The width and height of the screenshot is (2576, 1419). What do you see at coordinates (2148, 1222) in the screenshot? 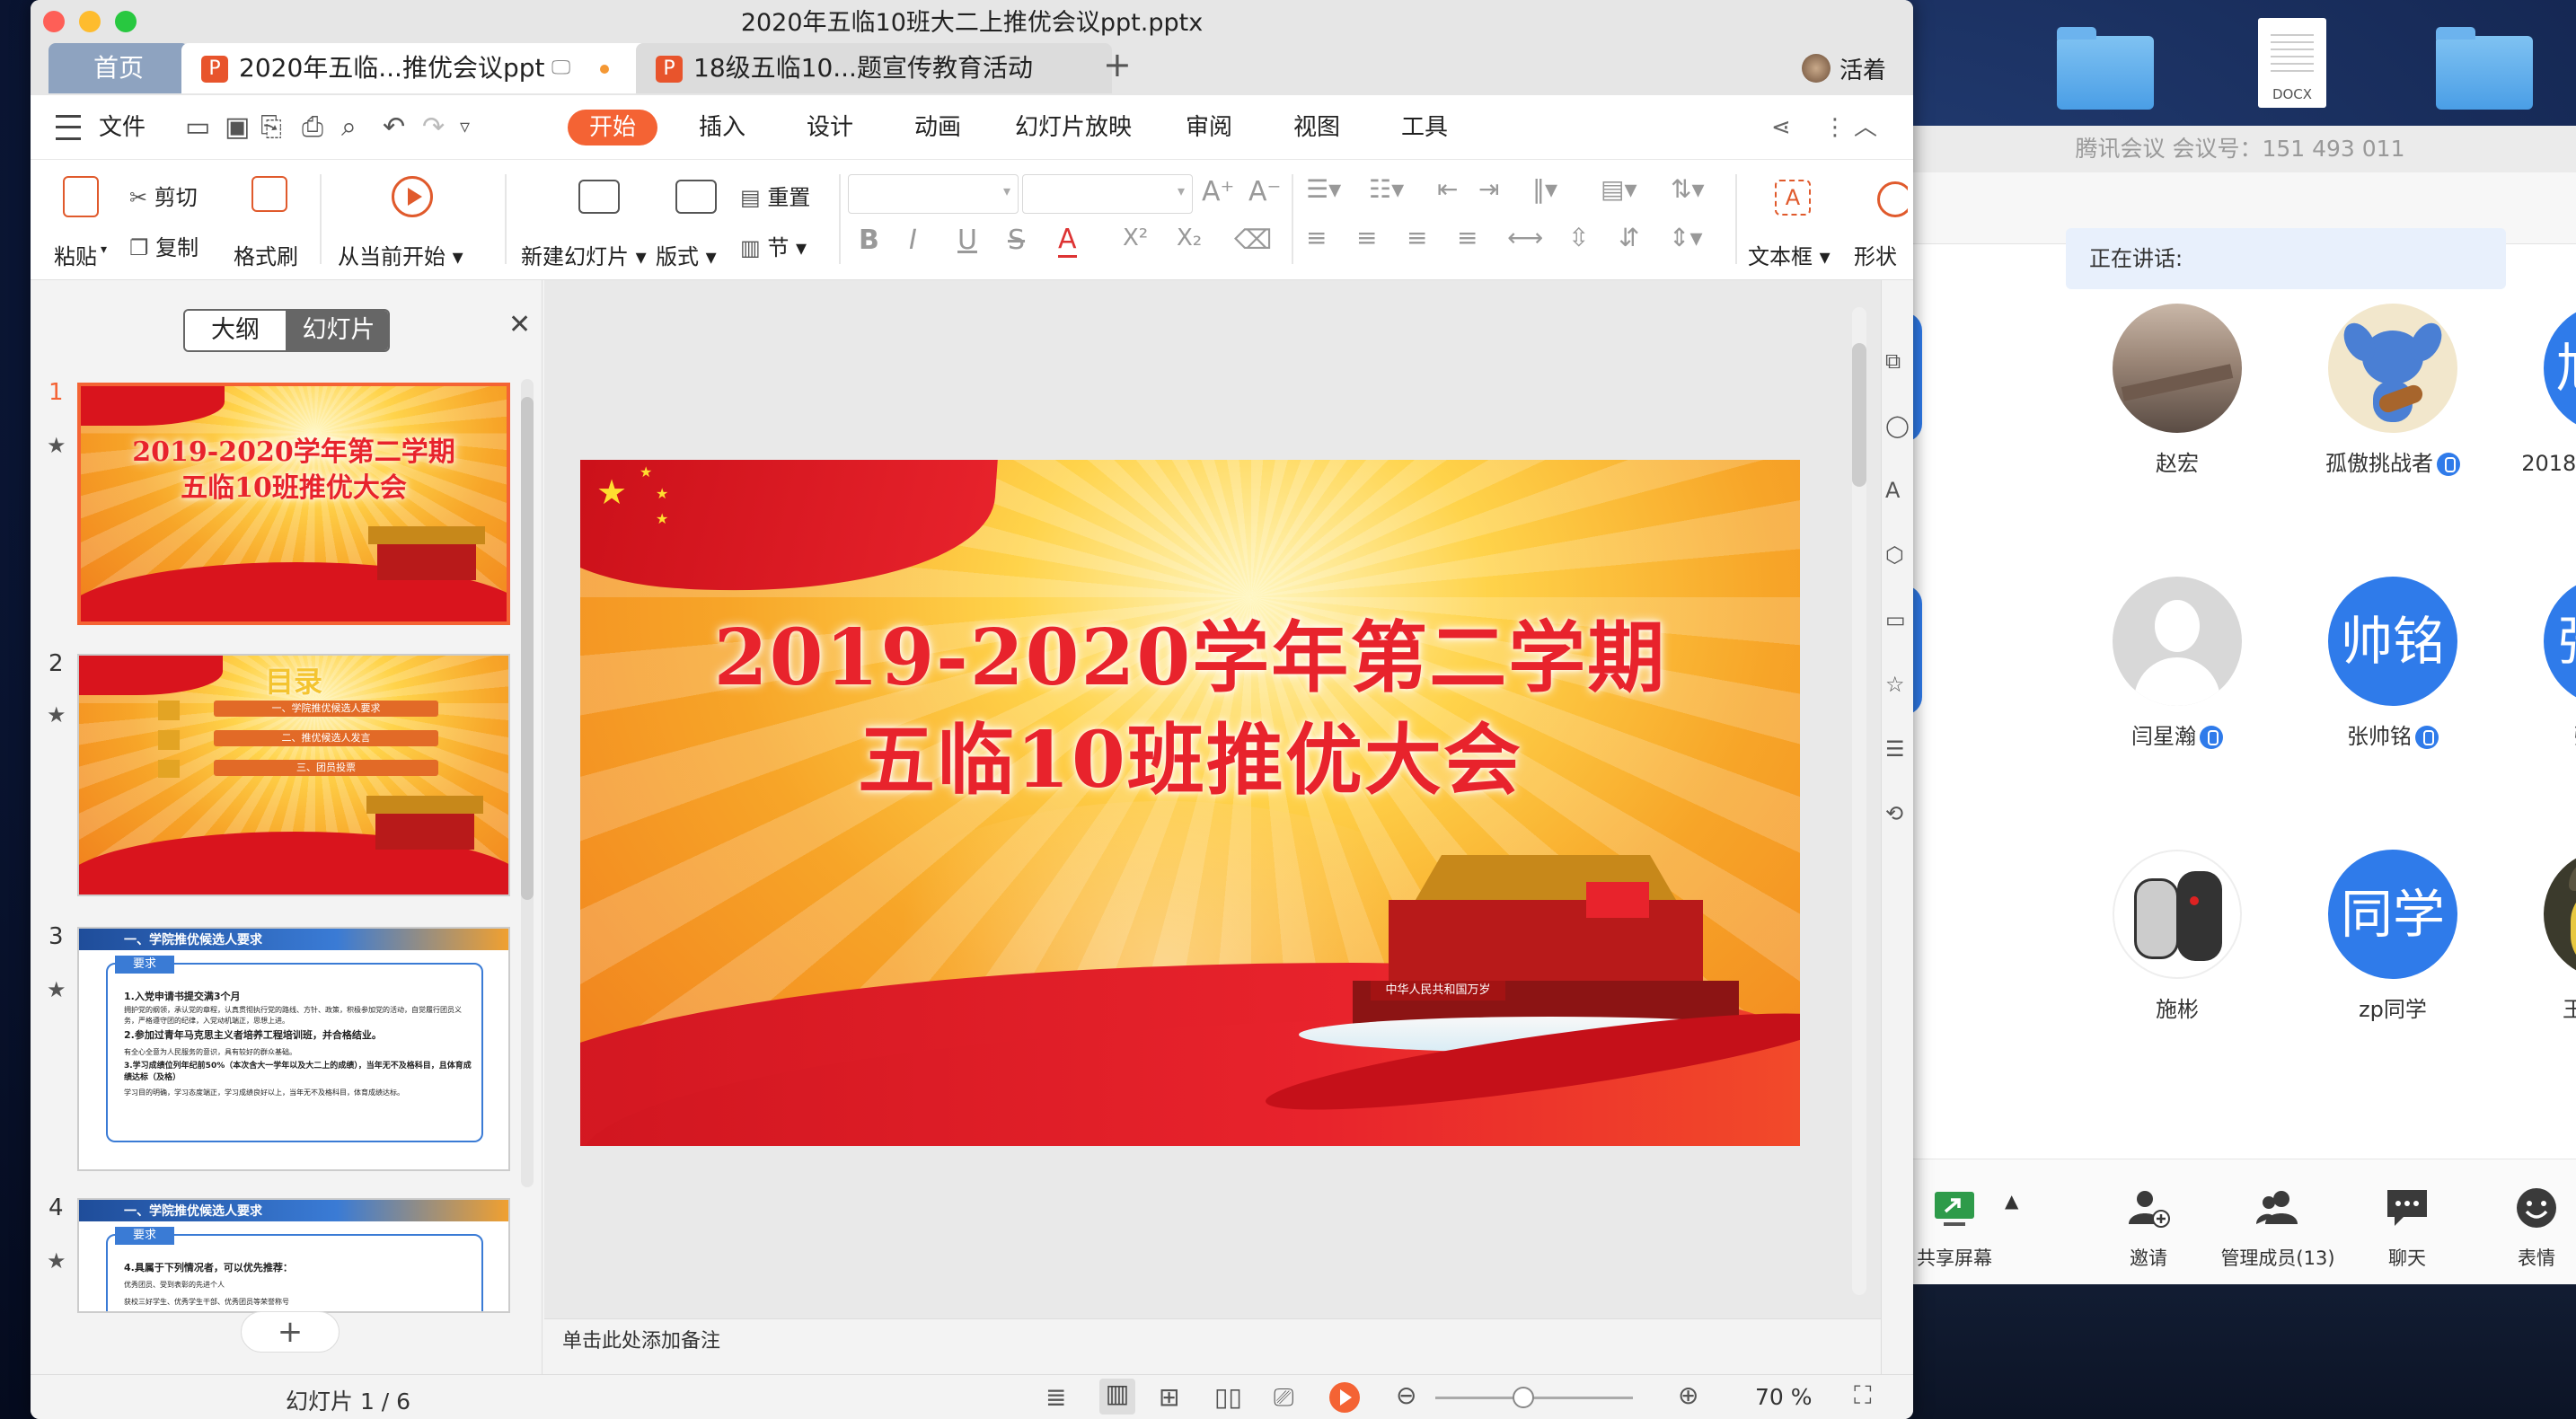
I see `invite-button: 邀请` at bounding box center [2148, 1222].